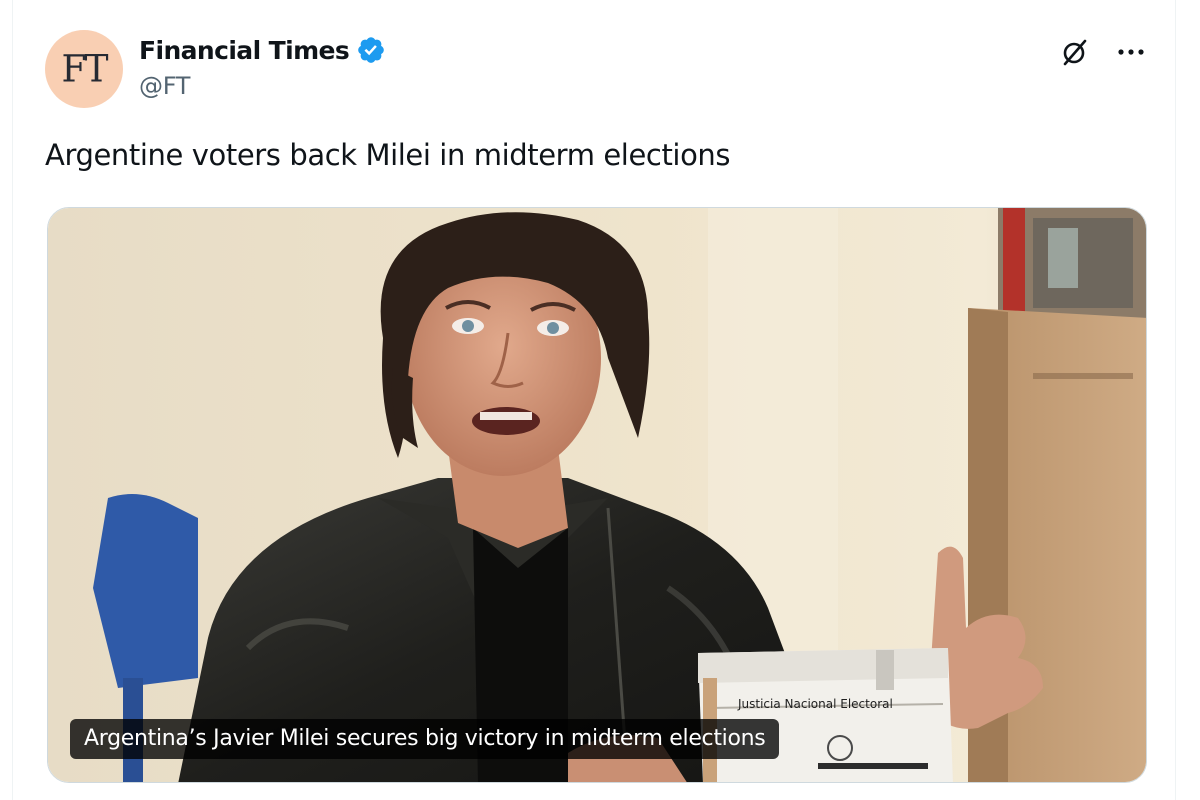  I want to click on author-name-row: Financial Times, so click(262, 50).